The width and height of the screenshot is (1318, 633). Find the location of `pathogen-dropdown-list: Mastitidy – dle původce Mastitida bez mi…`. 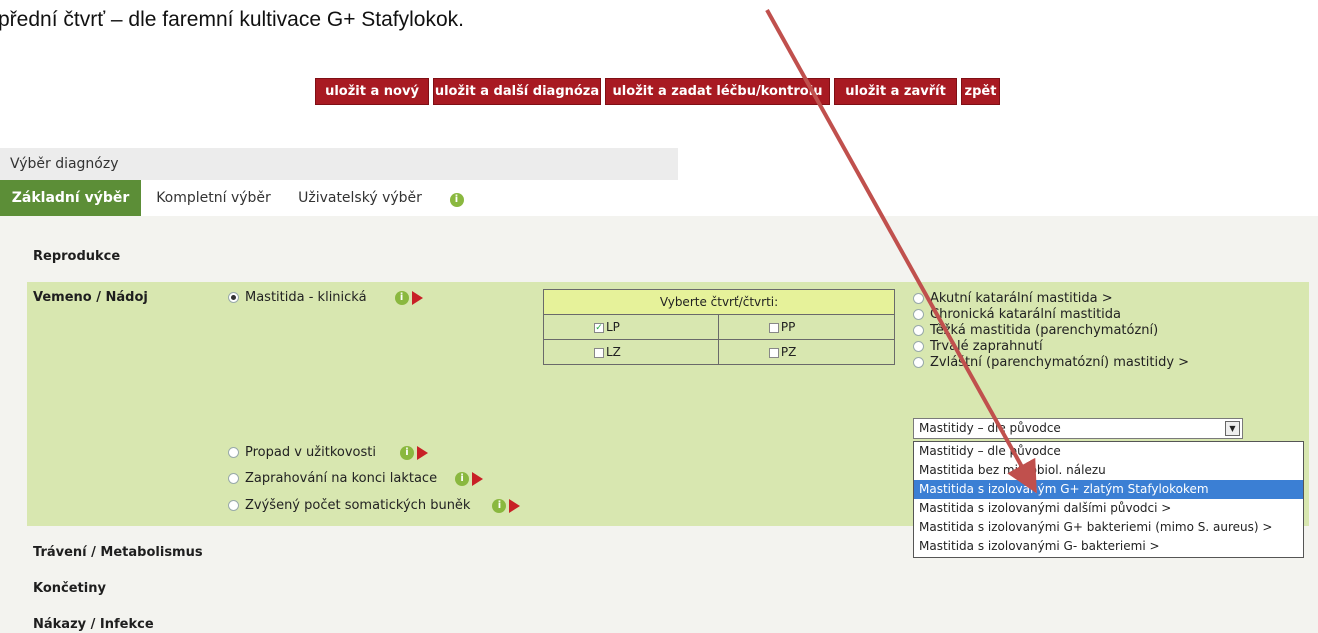

pathogen-dropdown-list: Mastitidy – dle původce Mastitida bez mi… is located at coordinates (1108, 499).